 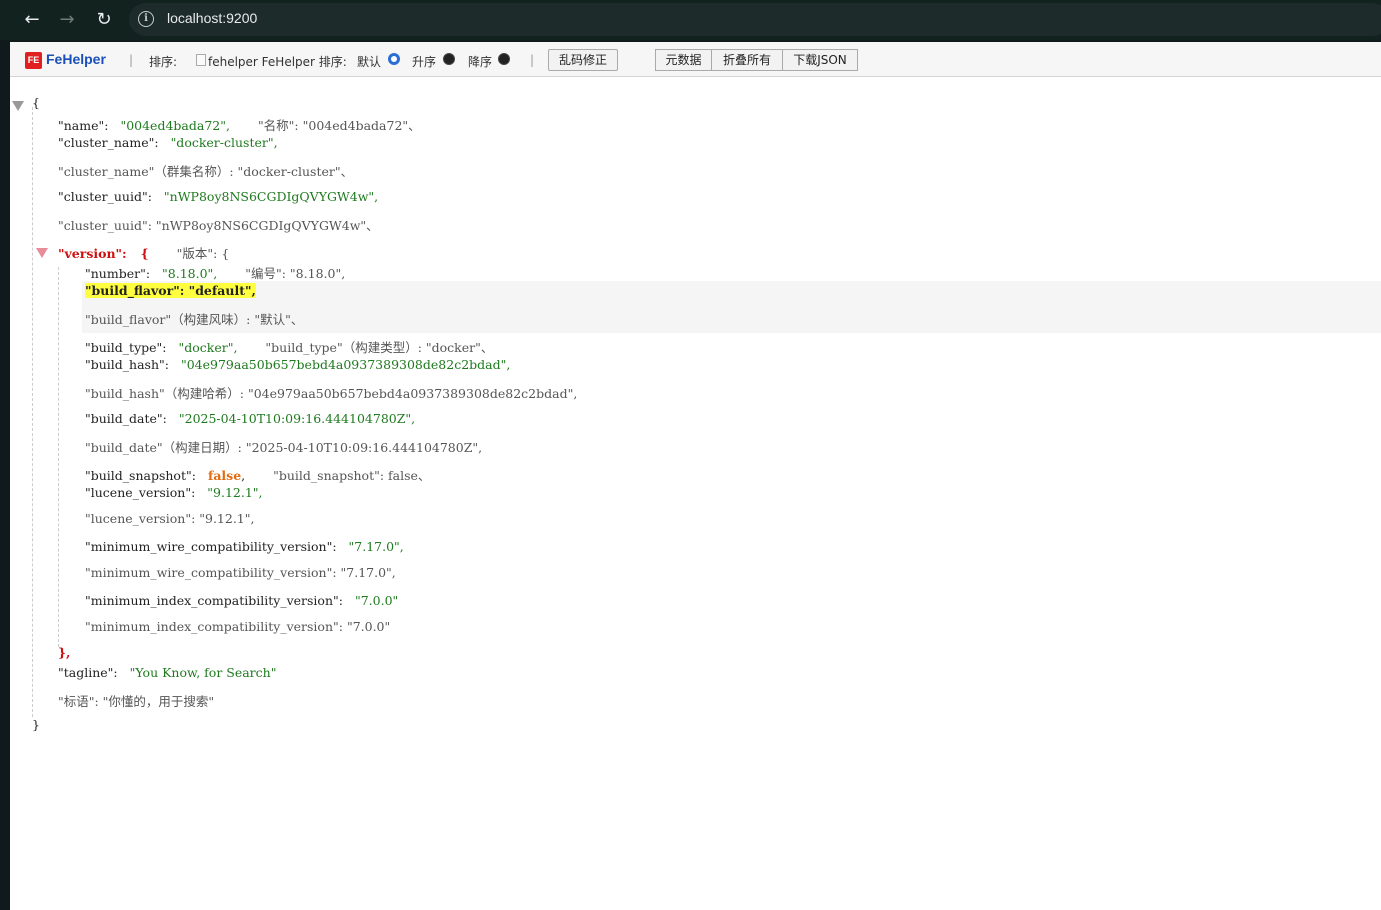 What do you see at coordinates (42, 253) in the screenshot?
I see `collapse-version-triangle-icon` at bounding box center [42, 253].